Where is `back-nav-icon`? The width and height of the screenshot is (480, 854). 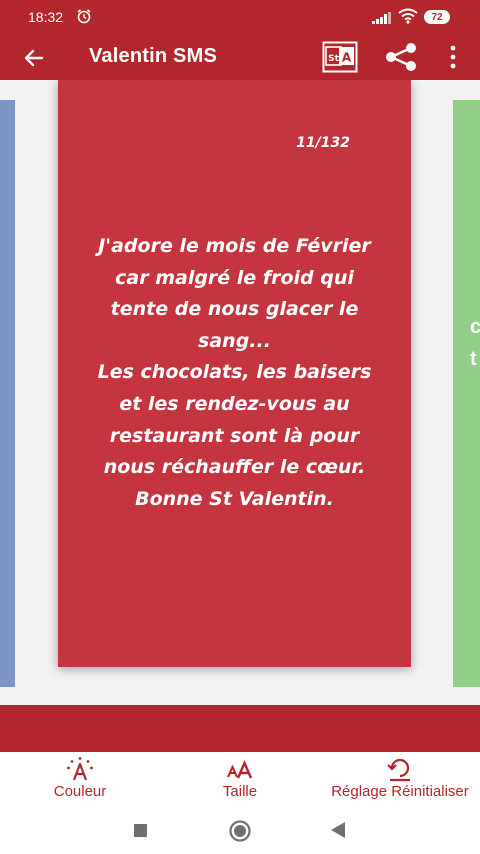 back-nav-icon is located at coordinates (338, 832).